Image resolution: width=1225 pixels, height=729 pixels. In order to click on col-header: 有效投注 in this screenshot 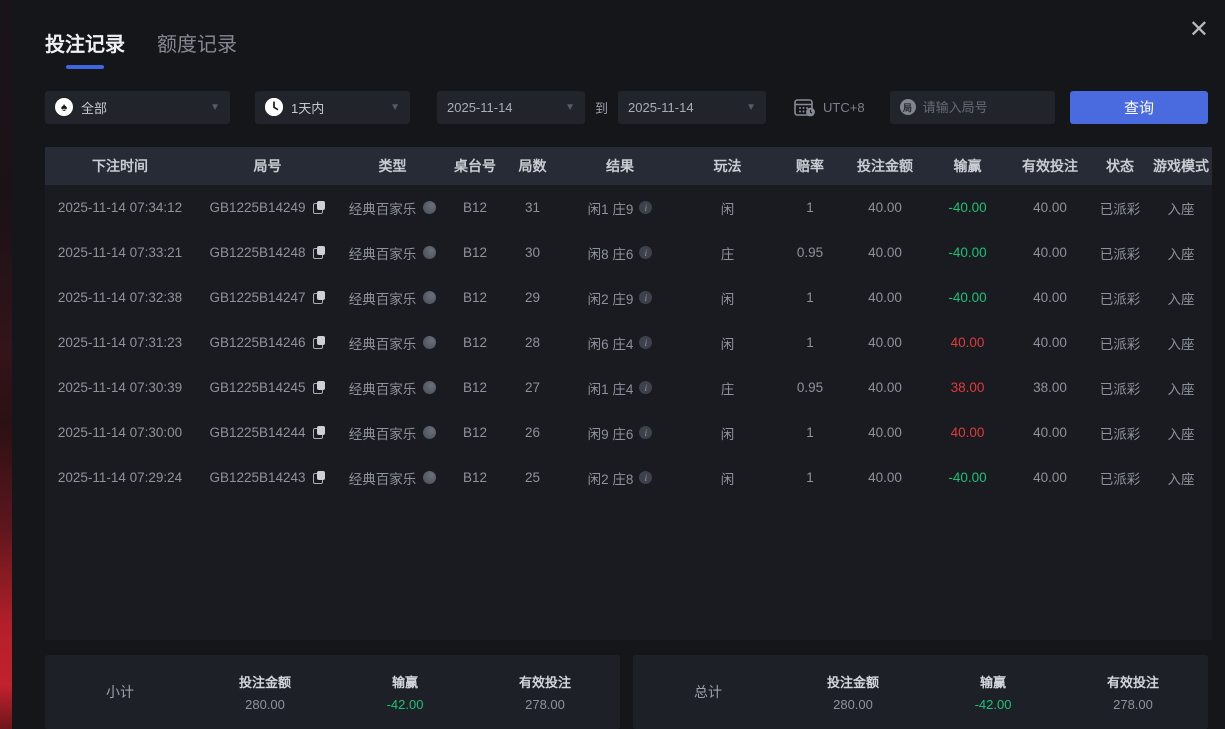, I will do `click(1050, 166)`.